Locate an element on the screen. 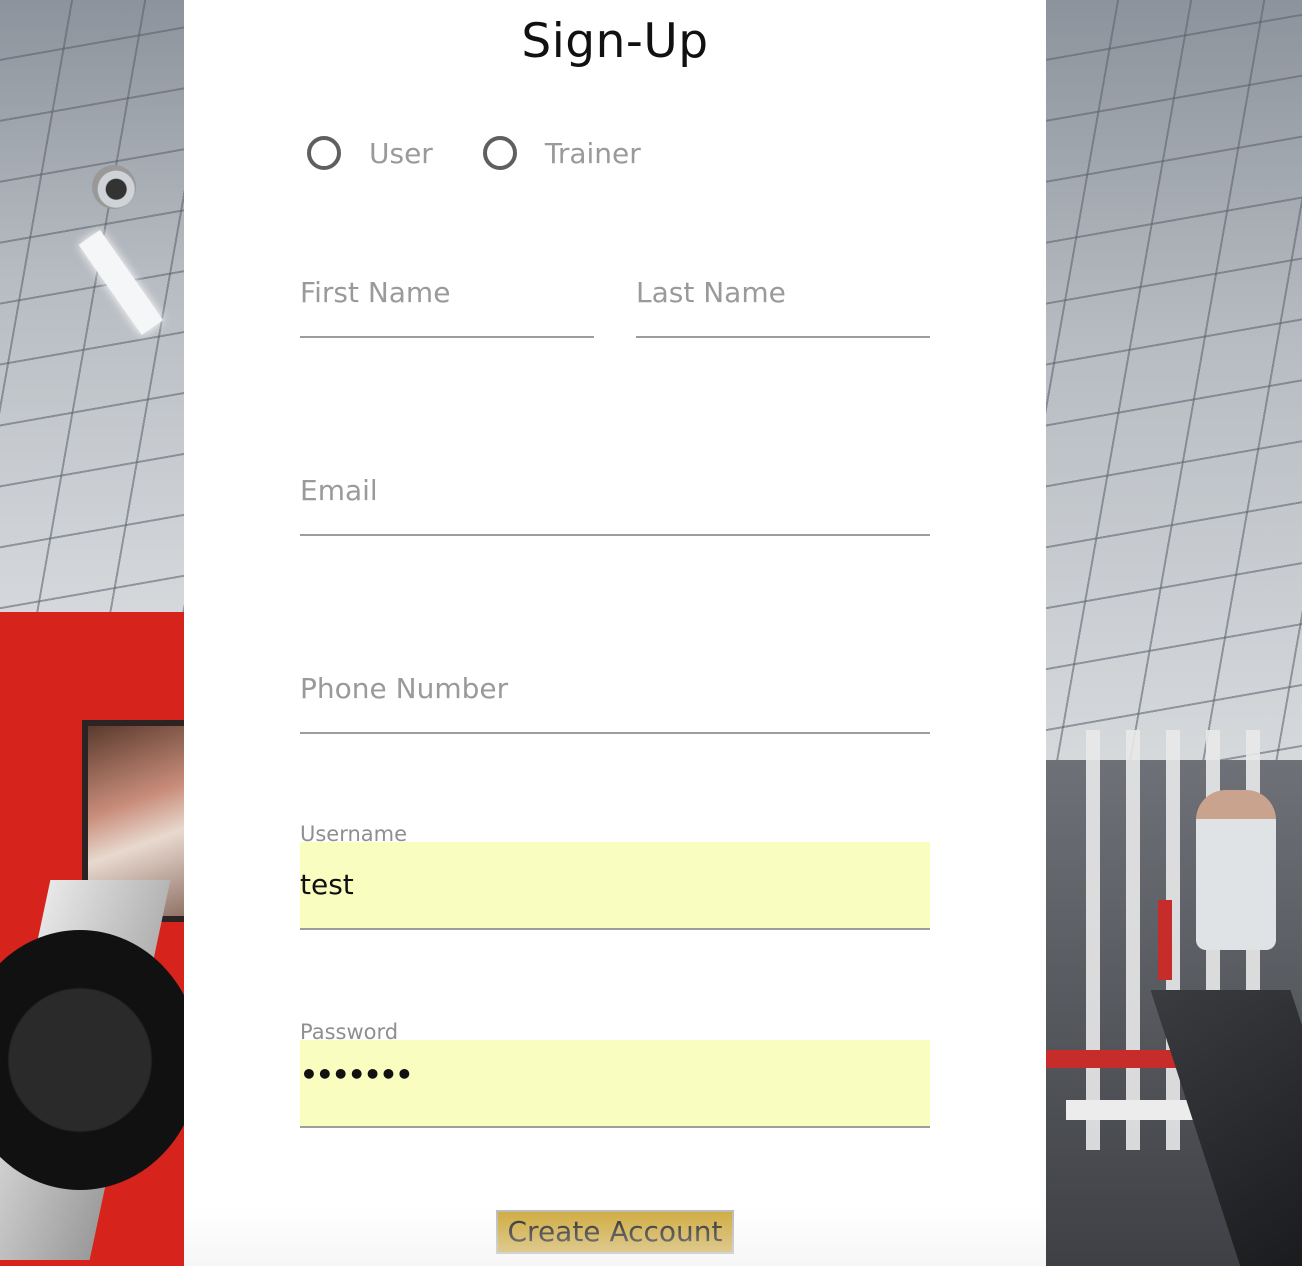  first-name-field: First Name is located at coordinates (447, 304).